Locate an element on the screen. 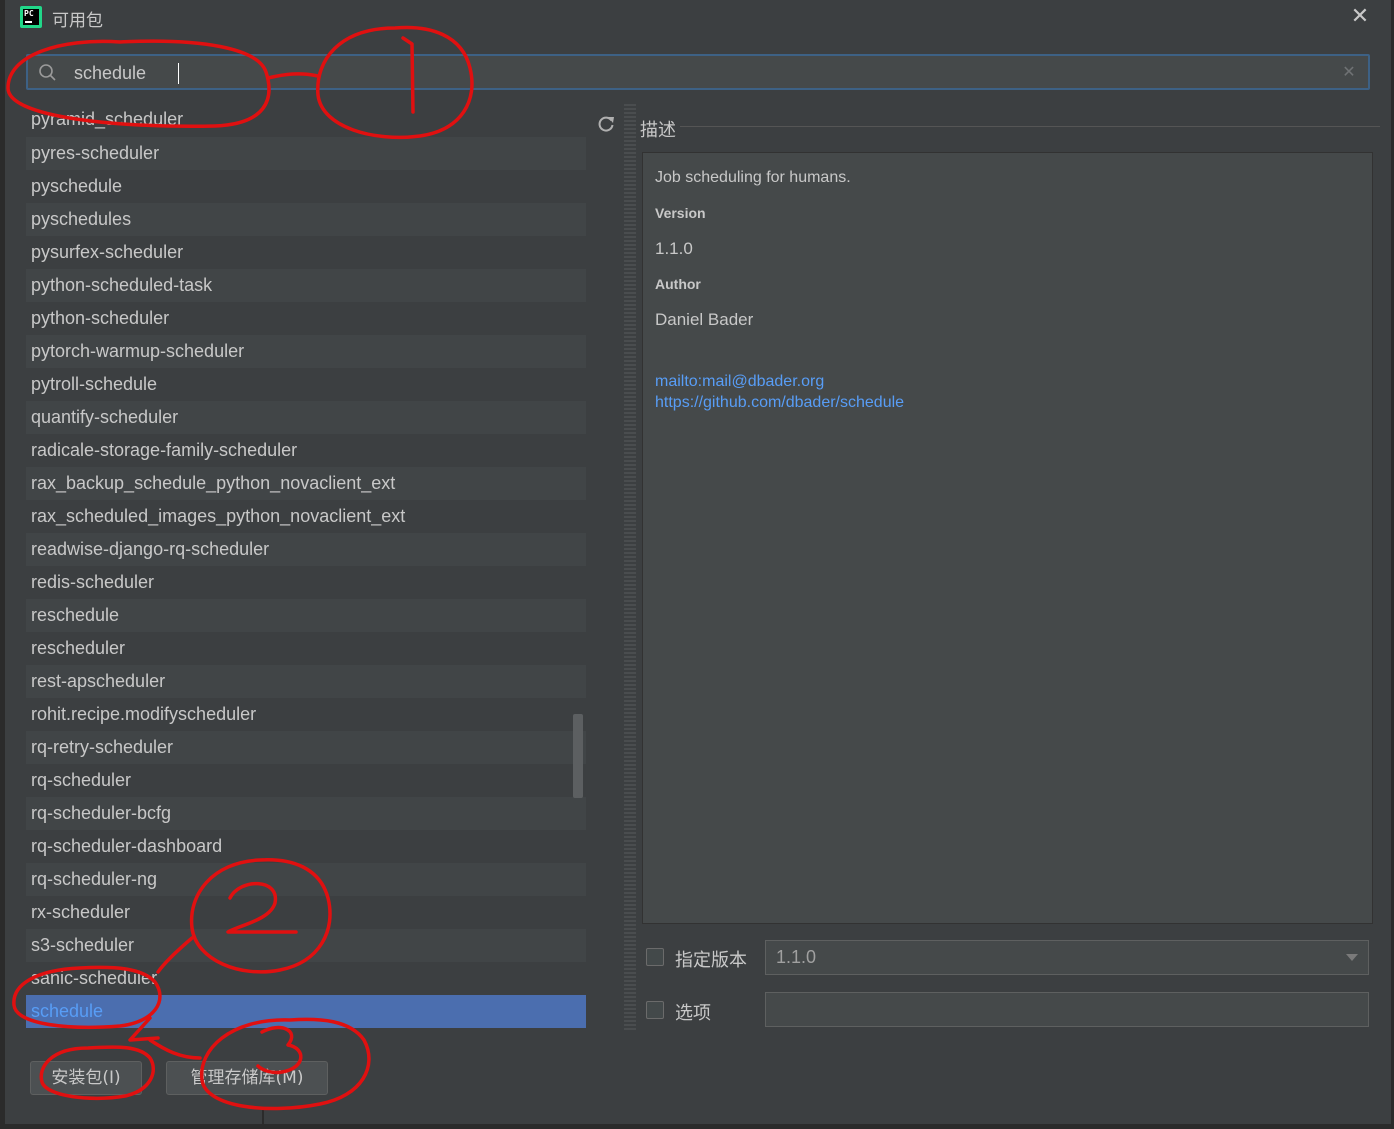 The height and width of the screenshot is (1129, 1394). package-list-item: reschedule is located at coordinates (306, 615).